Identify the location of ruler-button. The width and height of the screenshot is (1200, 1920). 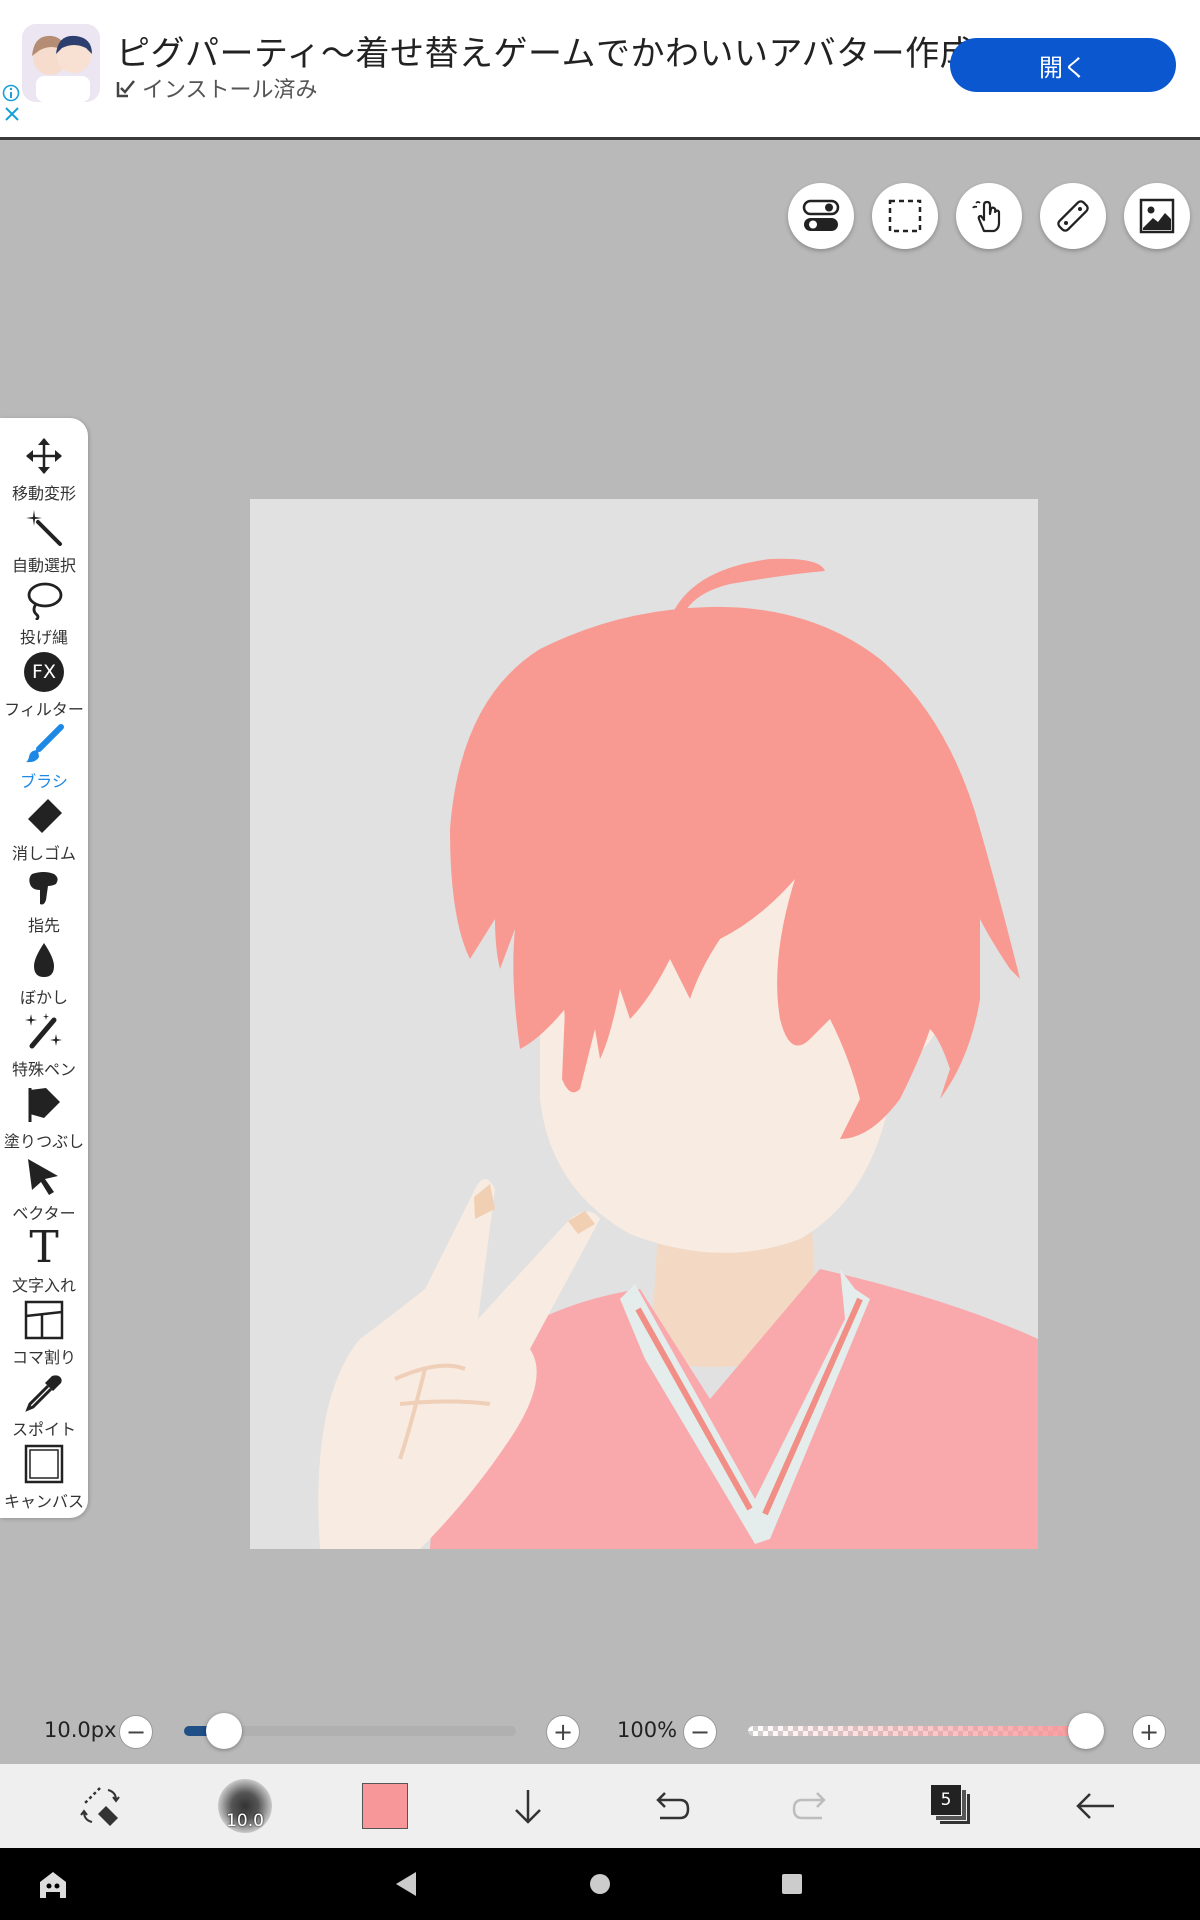
(1073, 216).